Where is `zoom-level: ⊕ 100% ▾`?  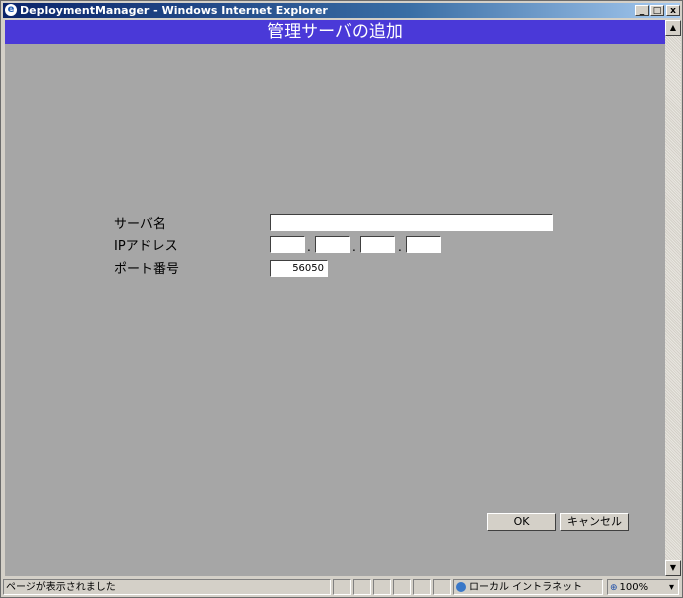
zoom-level: ⊕ 100% ▾ is located at coordinates (643, 587).